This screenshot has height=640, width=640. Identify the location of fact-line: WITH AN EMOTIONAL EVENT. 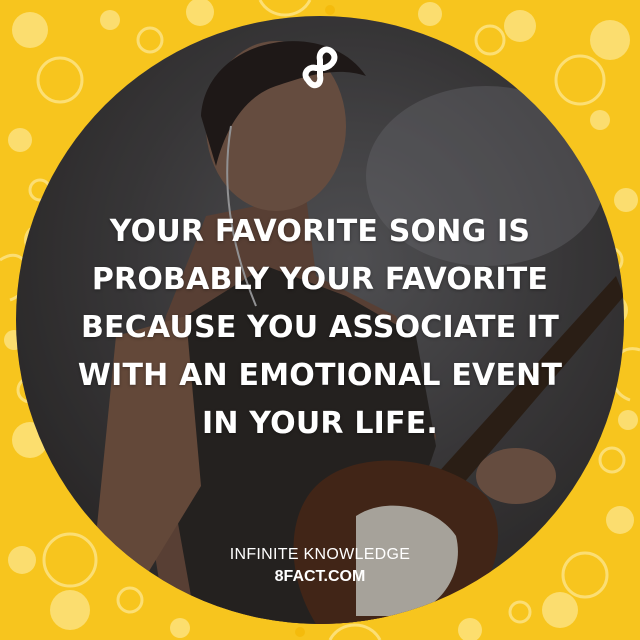
(320, 375).